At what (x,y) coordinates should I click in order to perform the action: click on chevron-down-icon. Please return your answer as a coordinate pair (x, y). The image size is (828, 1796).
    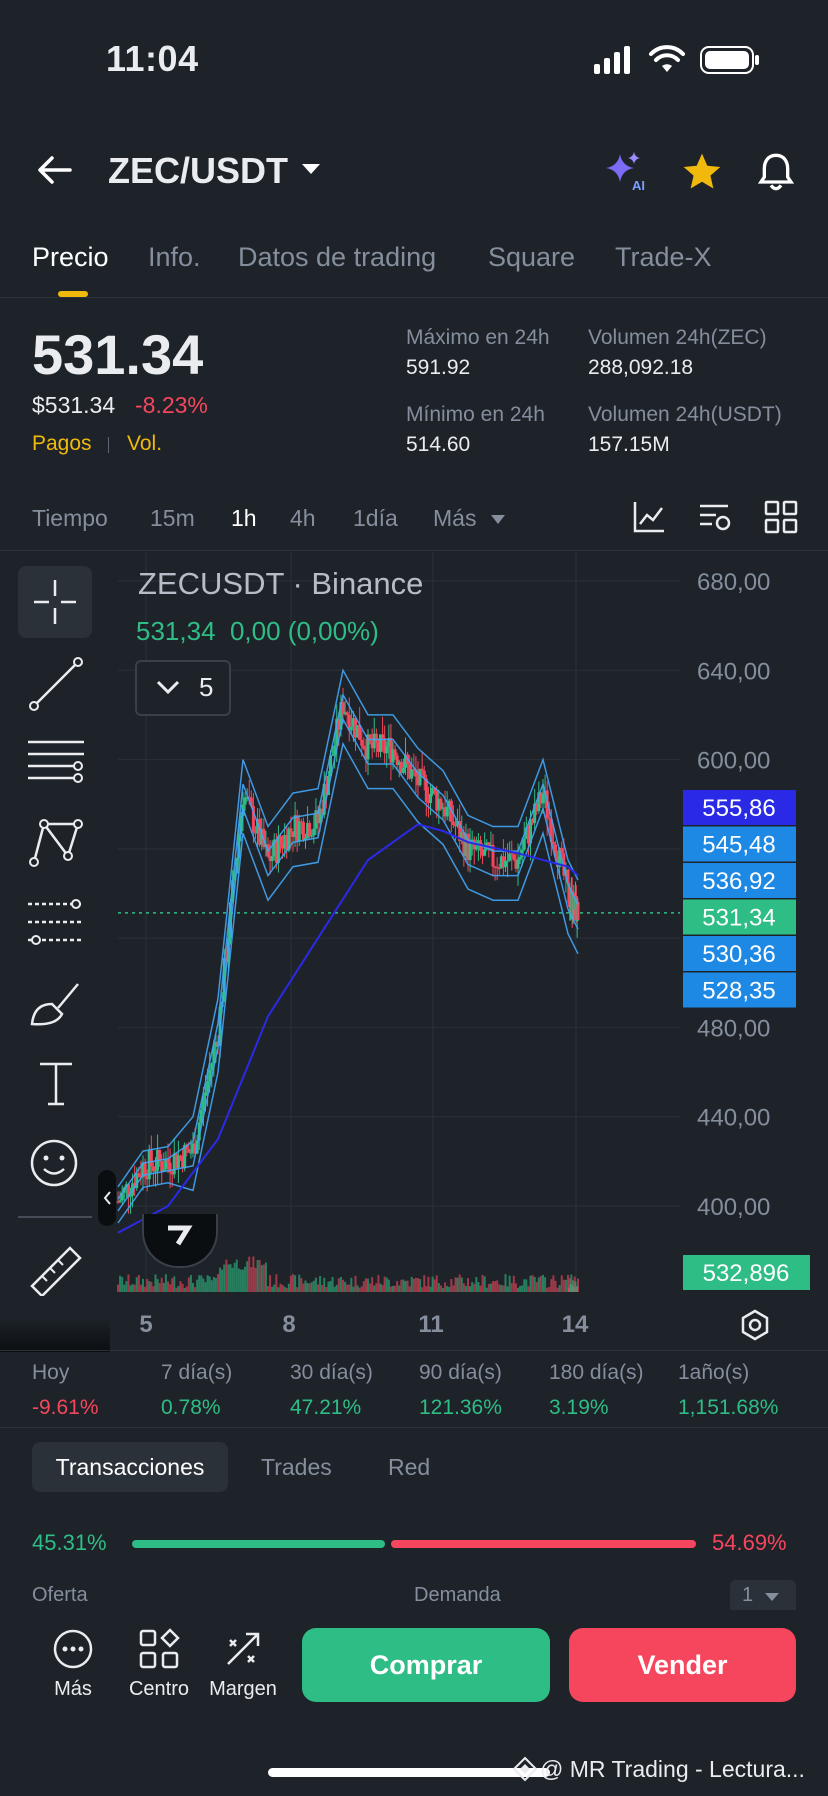
    Looking at the image, I should click on (311, 172).